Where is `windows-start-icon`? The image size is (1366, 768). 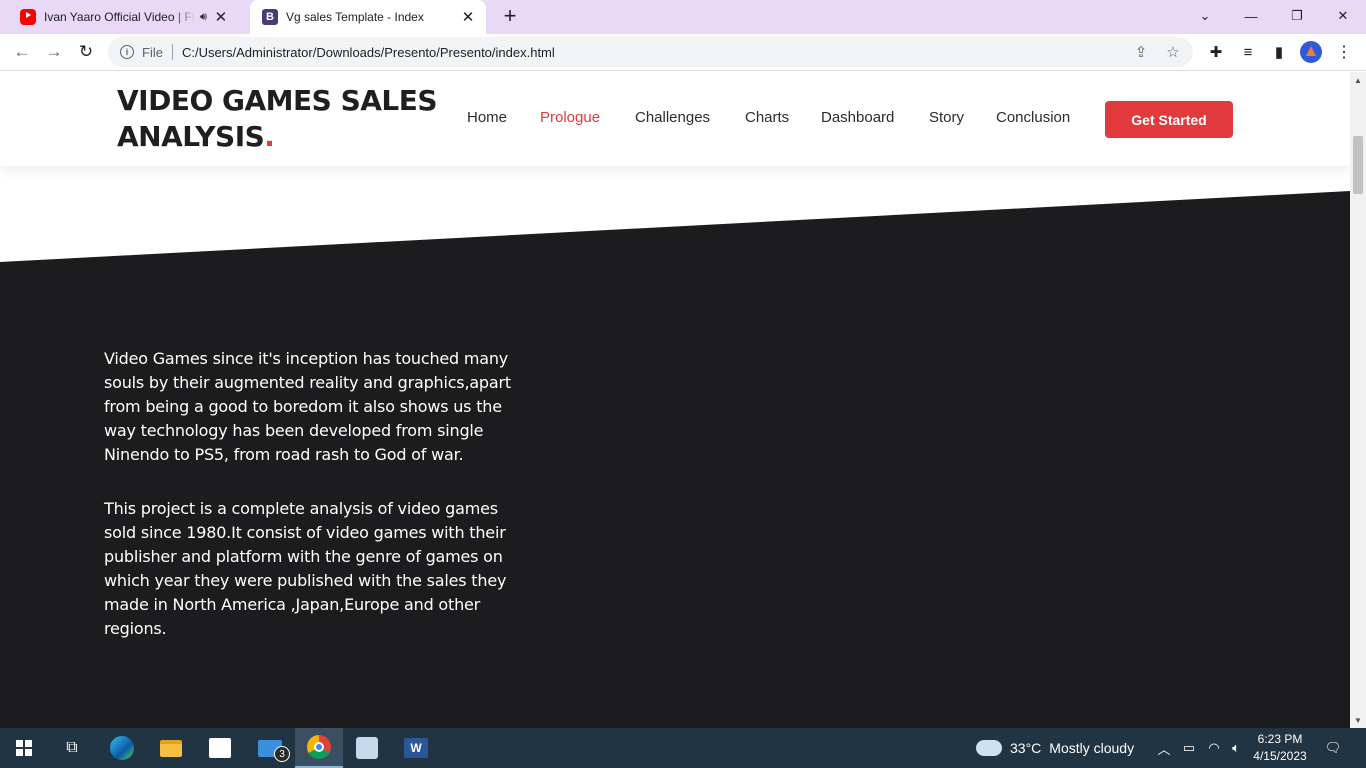 windows-start-icon is located at coordinates (24, 748).